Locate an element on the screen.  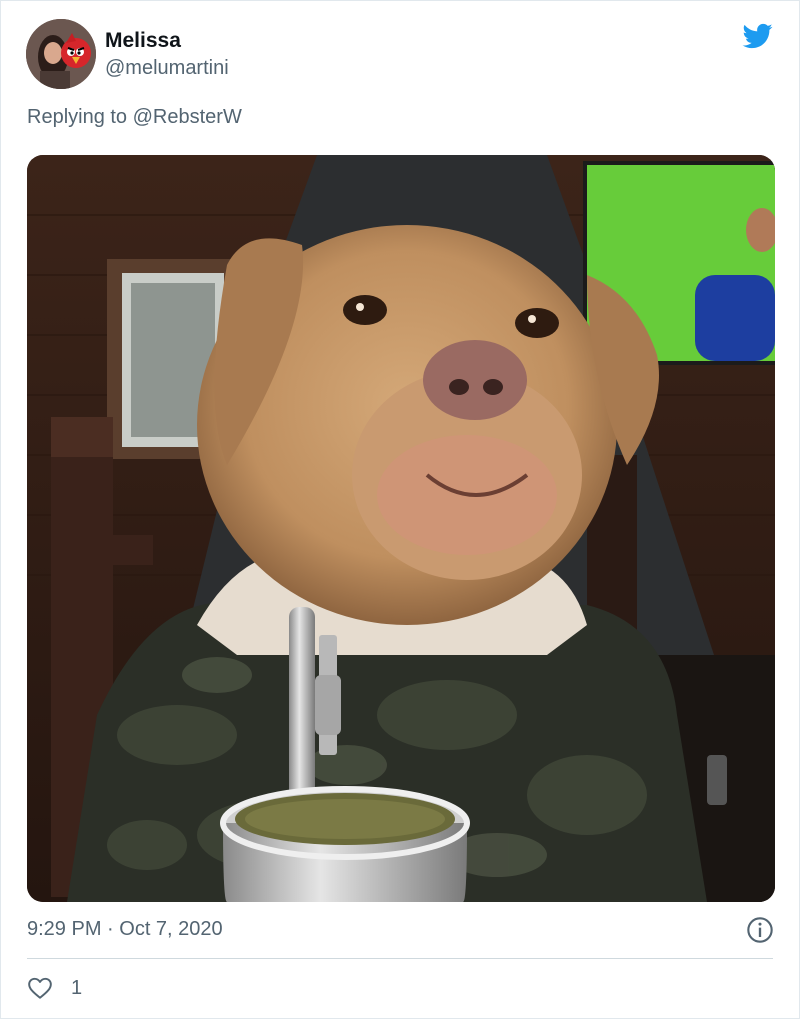
like-button: 1 is located at coordinates (54, 988).